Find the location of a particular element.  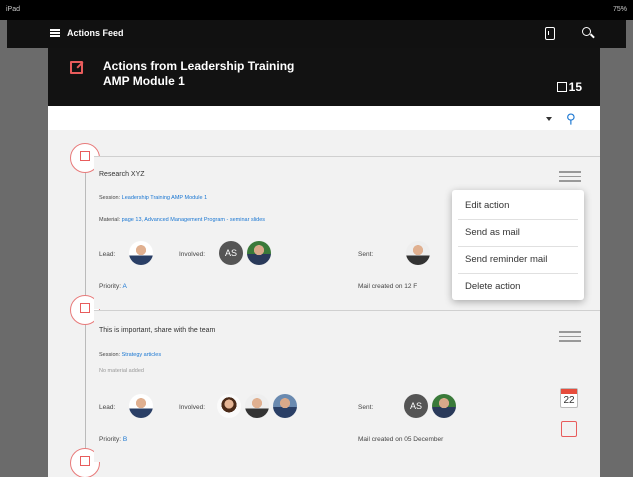

mail-created: Mail created on 12 F is located at coordinates (388, 286).